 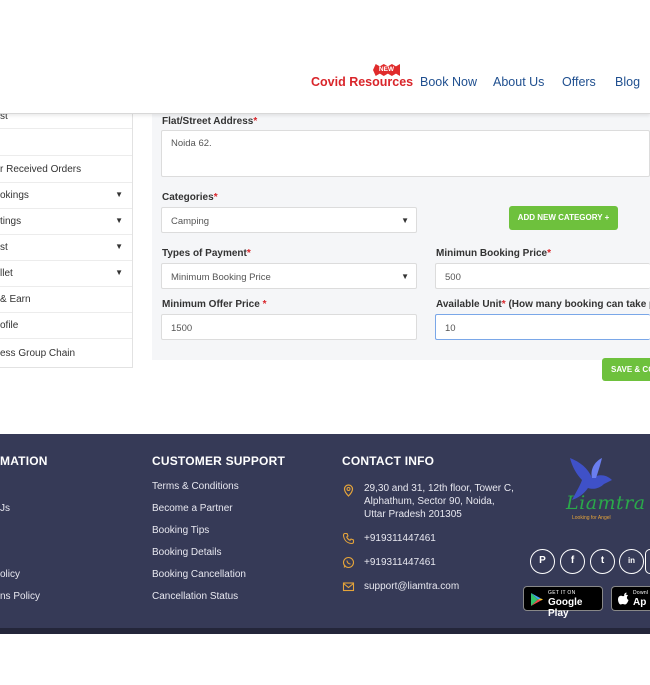 I want to click on whatsapp-icon, so click(x=348, y=562).